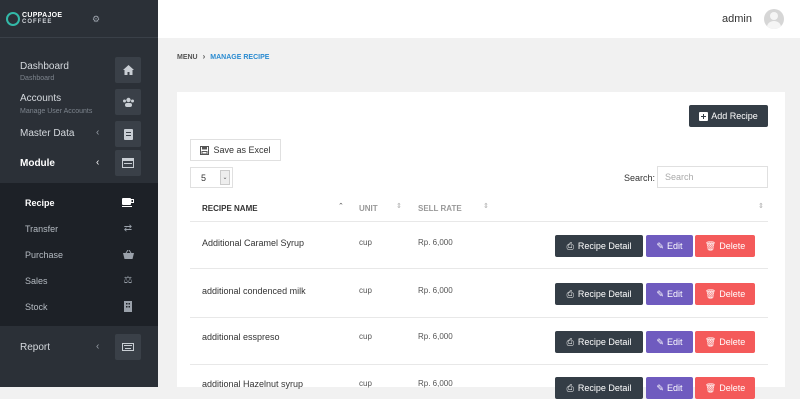 The height and width of the screenshot is (399, 800). Describe the element at coordinates (96, 19) in the screenshot. I see `settings-icon: ⚙` at that location.